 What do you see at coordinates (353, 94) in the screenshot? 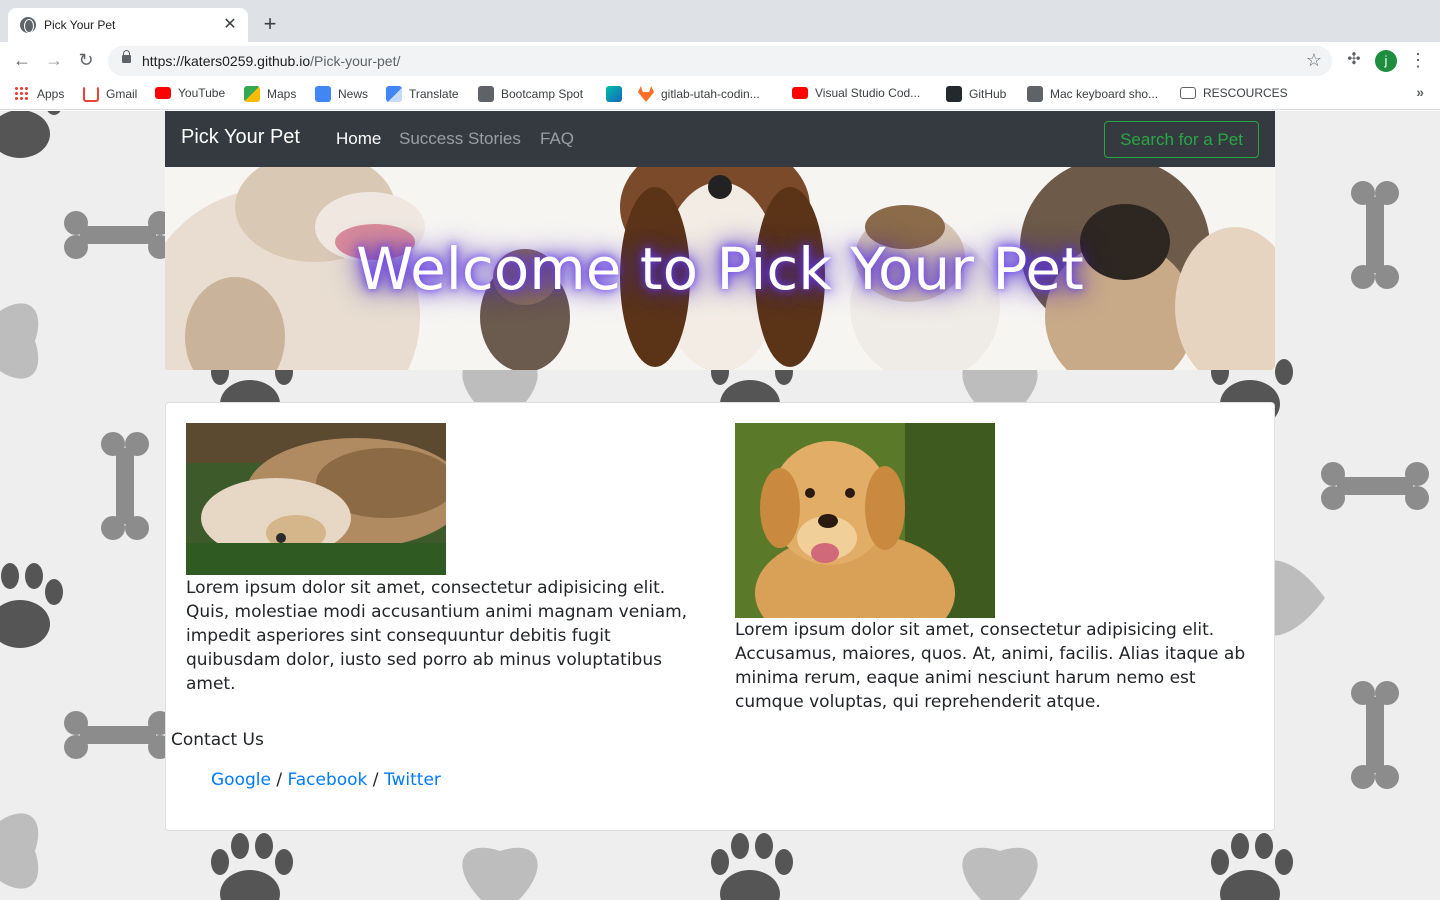
I see `bookmark-label: News` at bounding box center [353, 94].